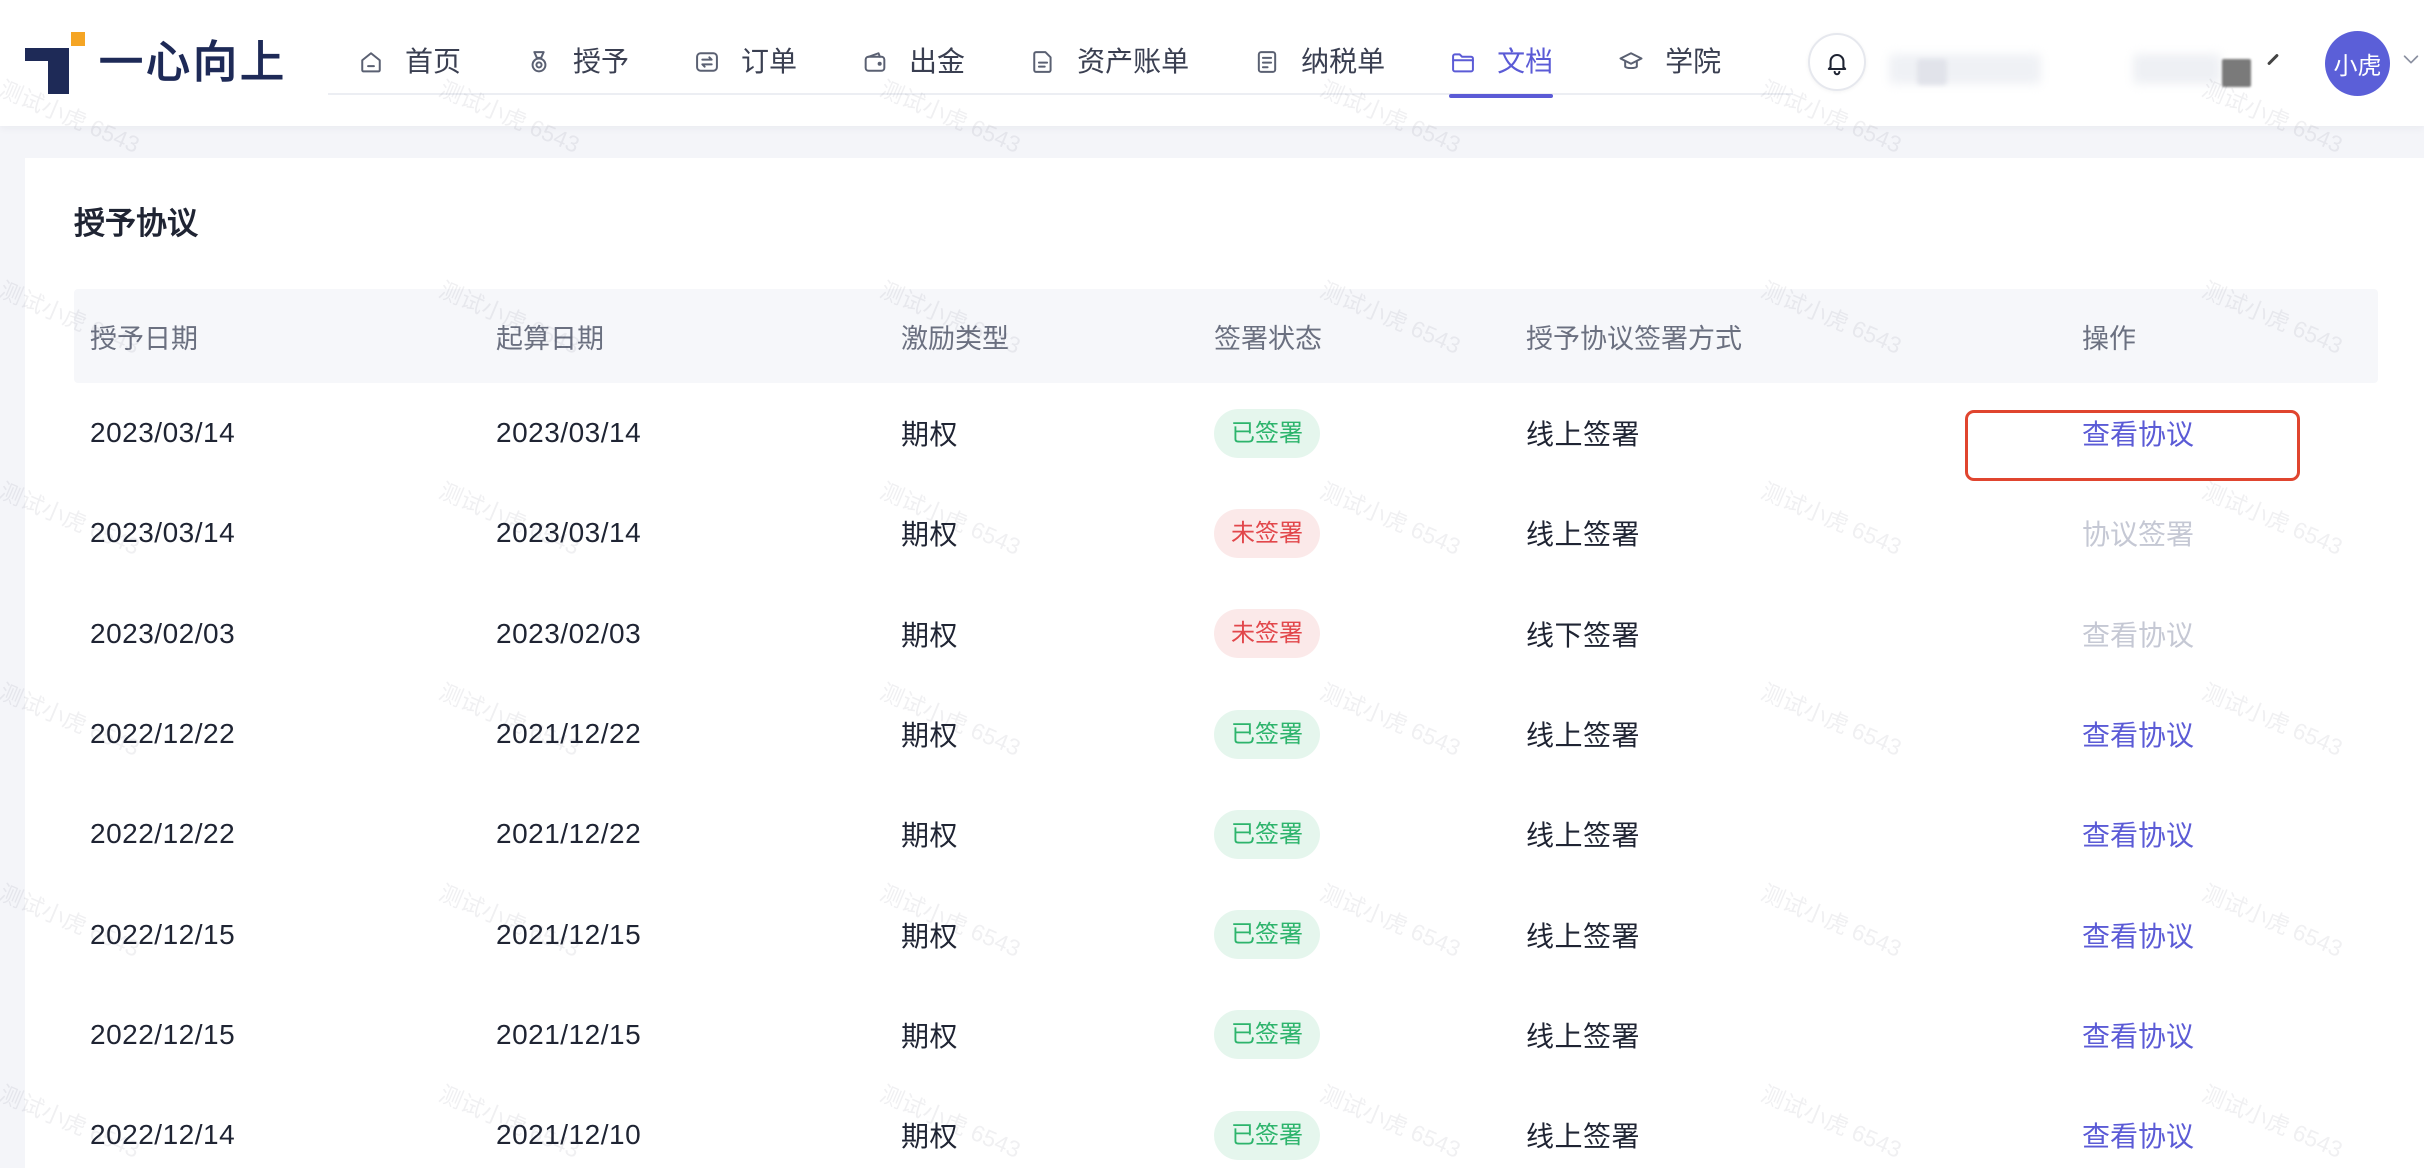 The width and height of the screenshot is (2424, 1168). What do you see at coordinates (2411, 59) in the screenshot?
I see `chevron-down-icon` at bounding box center [2411, 59].